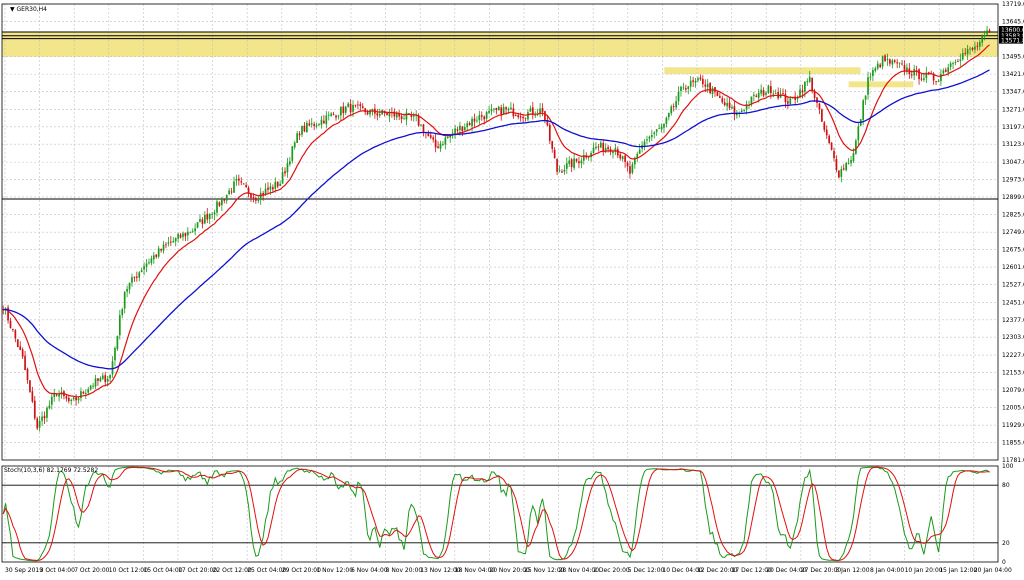 Image resolution: width=1024 pixels, height=580 pixels. What do you see at coordinates (1013, 284) in the screenshot?
I see `y-tick-label: 12527.0` at bounding box center [1013, 284].